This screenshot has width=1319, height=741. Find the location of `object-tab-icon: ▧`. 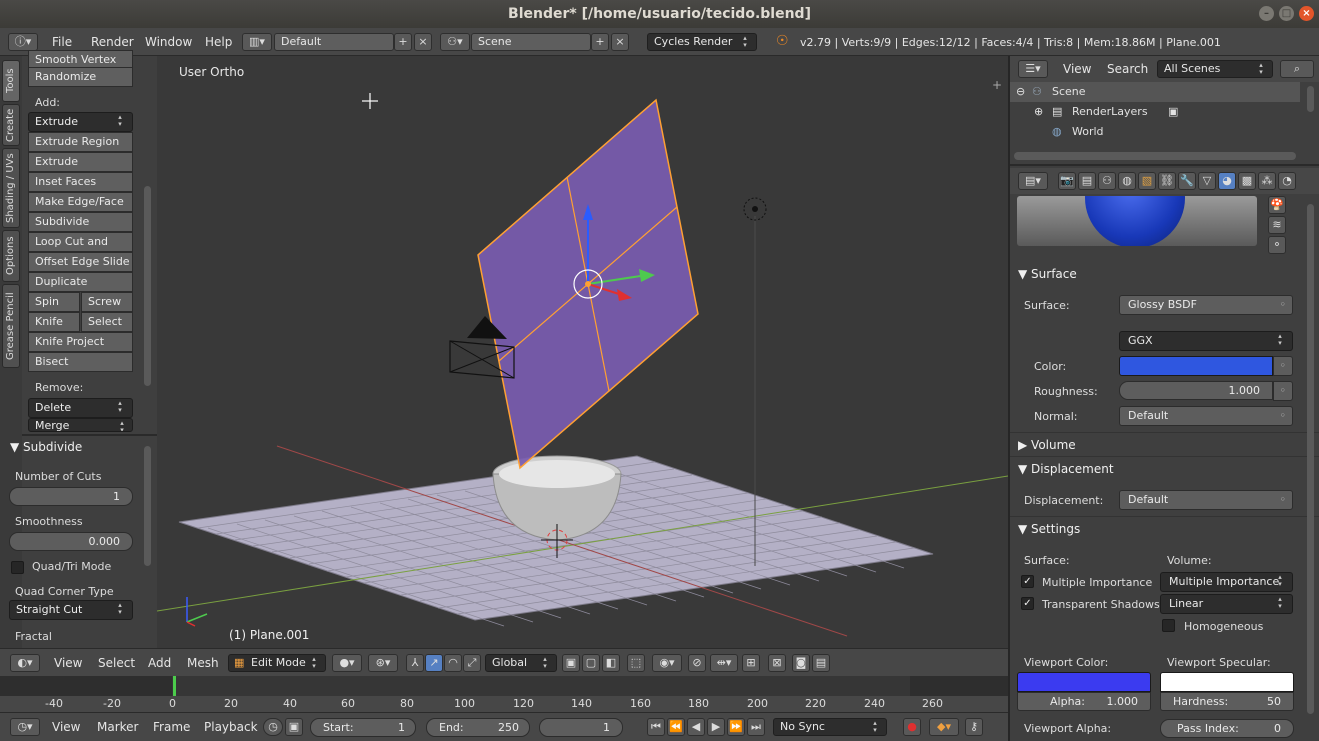

object-tab-icon: ▧ is located at coordinates (1147, 181).